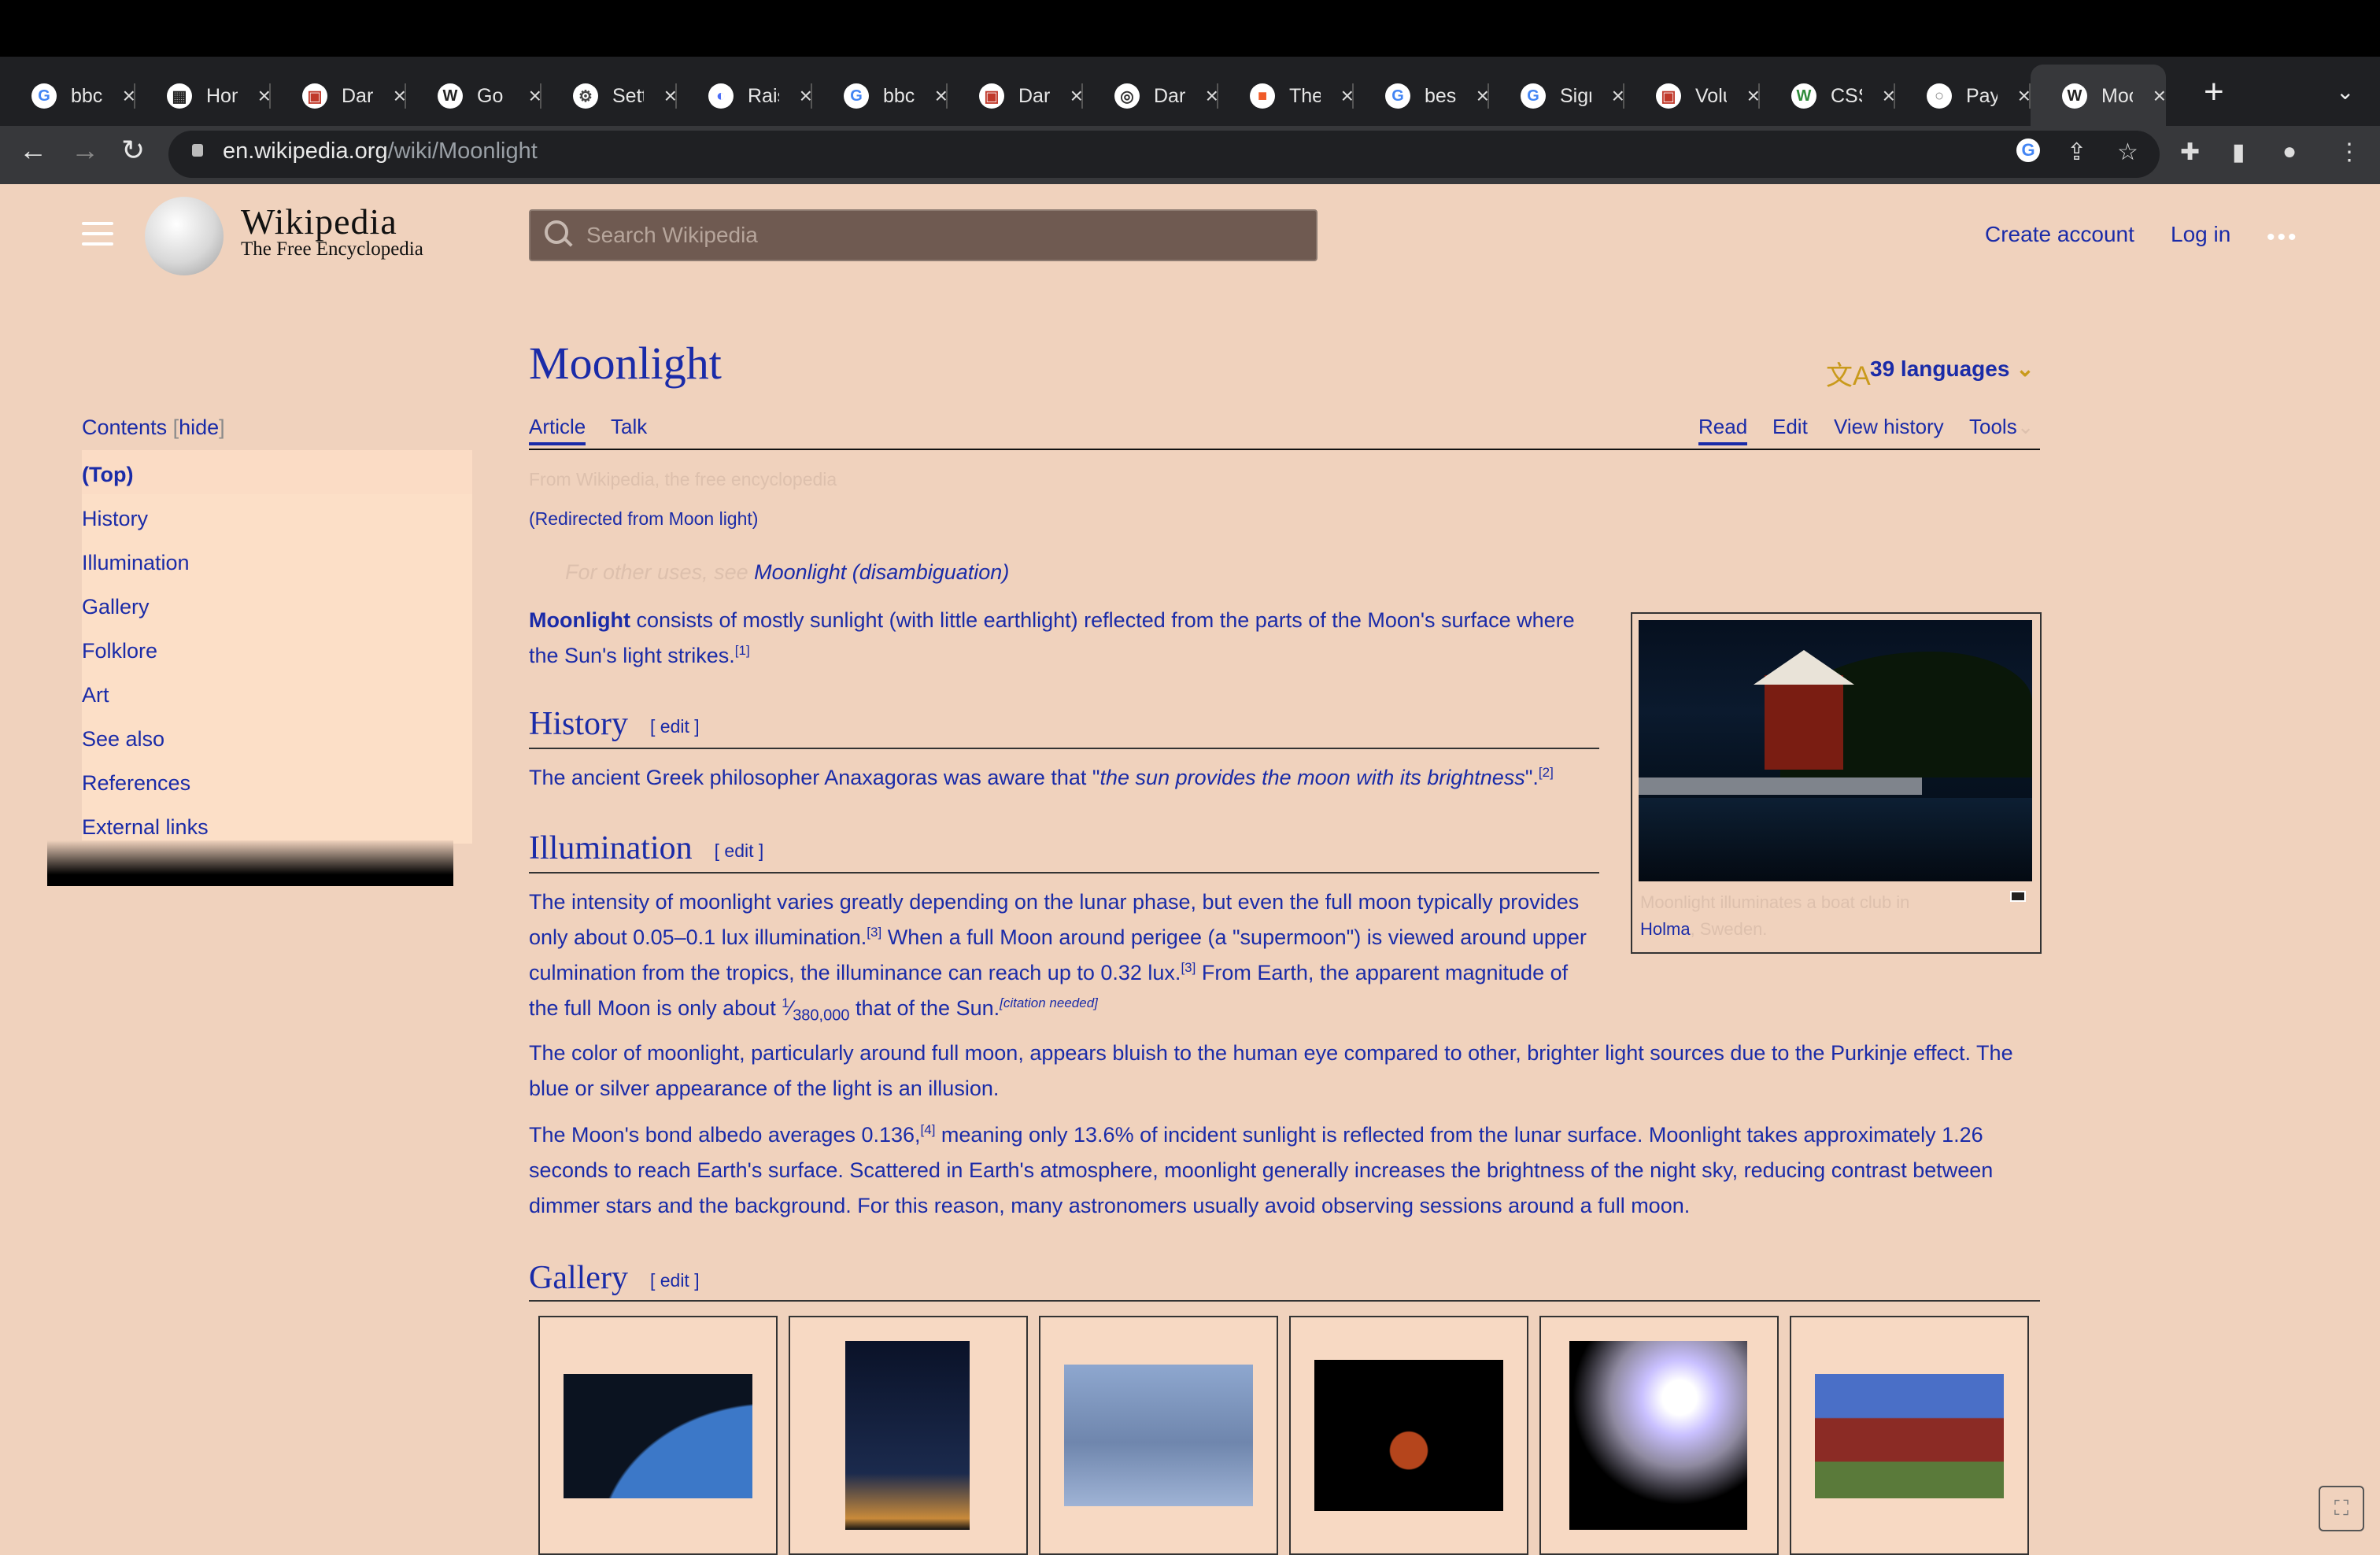  I want to click on tab-title: Hon, so click(222, 95).